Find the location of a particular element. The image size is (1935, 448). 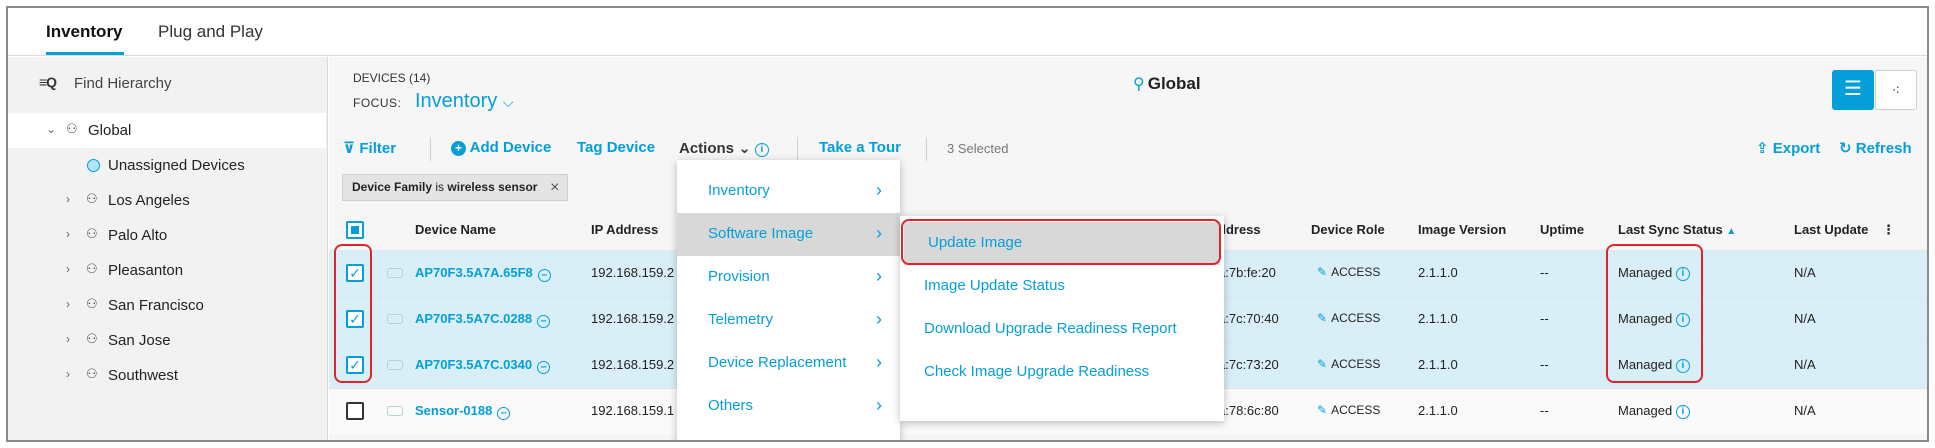

device-name-link: AP70F3.5A7A.65F8– is located at coordinates (483, 273).